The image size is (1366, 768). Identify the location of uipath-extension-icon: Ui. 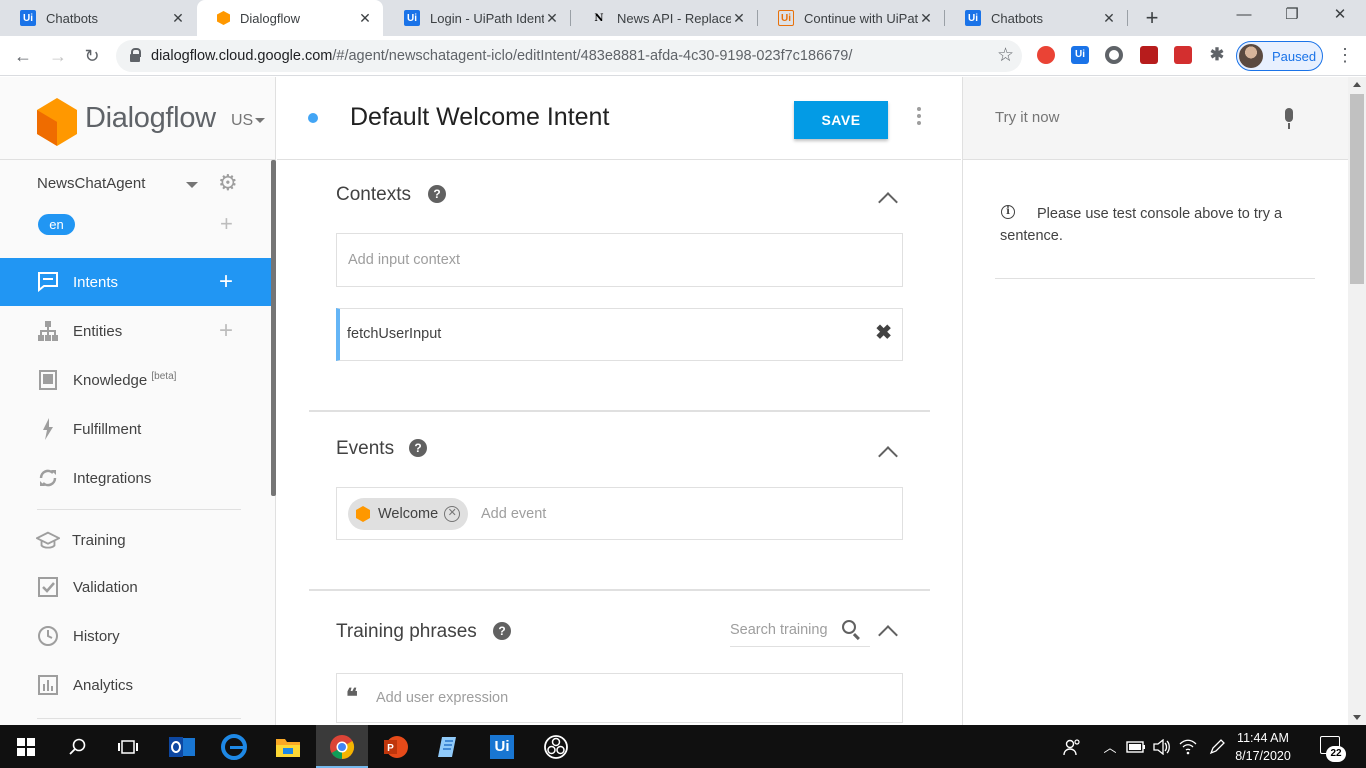
(1080, 55).